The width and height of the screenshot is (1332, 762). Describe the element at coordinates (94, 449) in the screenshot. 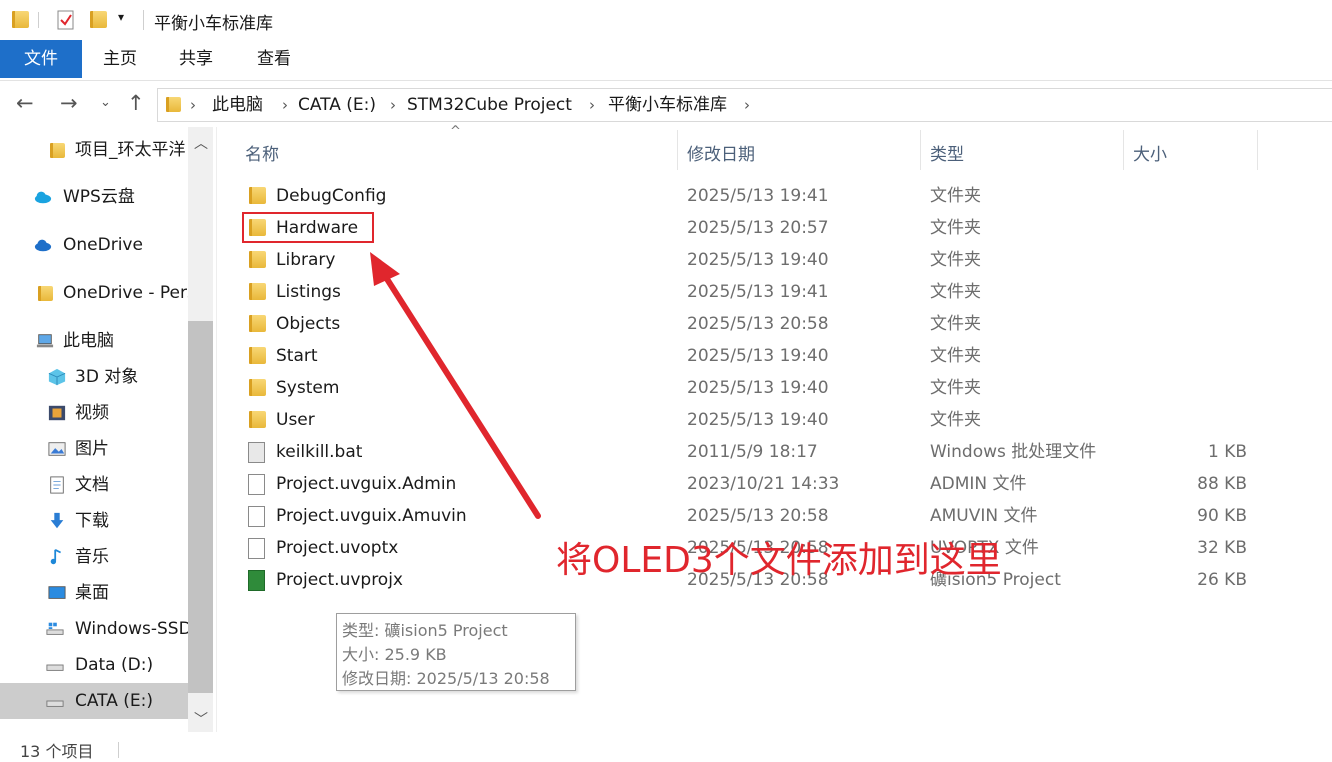

I see `sidebar-item-pictures: 图片` at that location.